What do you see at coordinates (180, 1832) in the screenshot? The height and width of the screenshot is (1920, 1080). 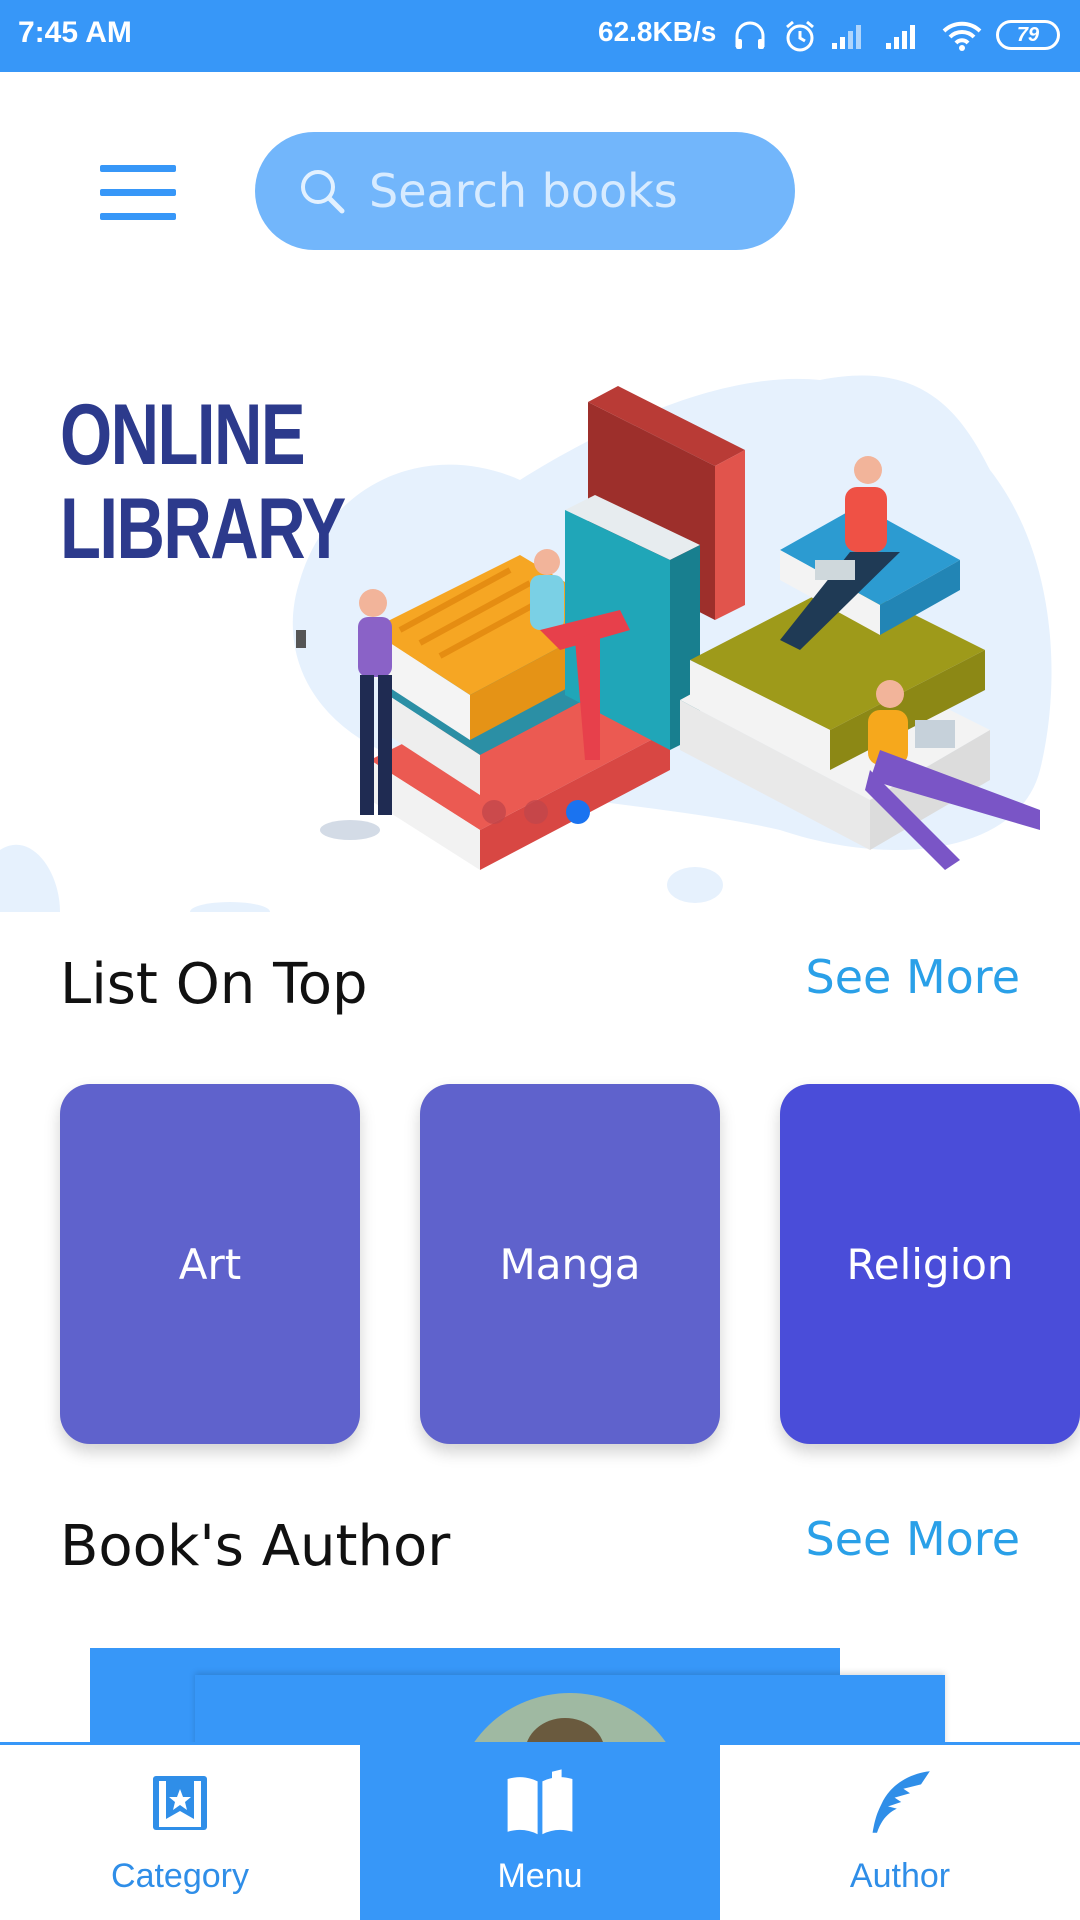 I see `nav-item-category: Category` at bounding box center [180, 1832].